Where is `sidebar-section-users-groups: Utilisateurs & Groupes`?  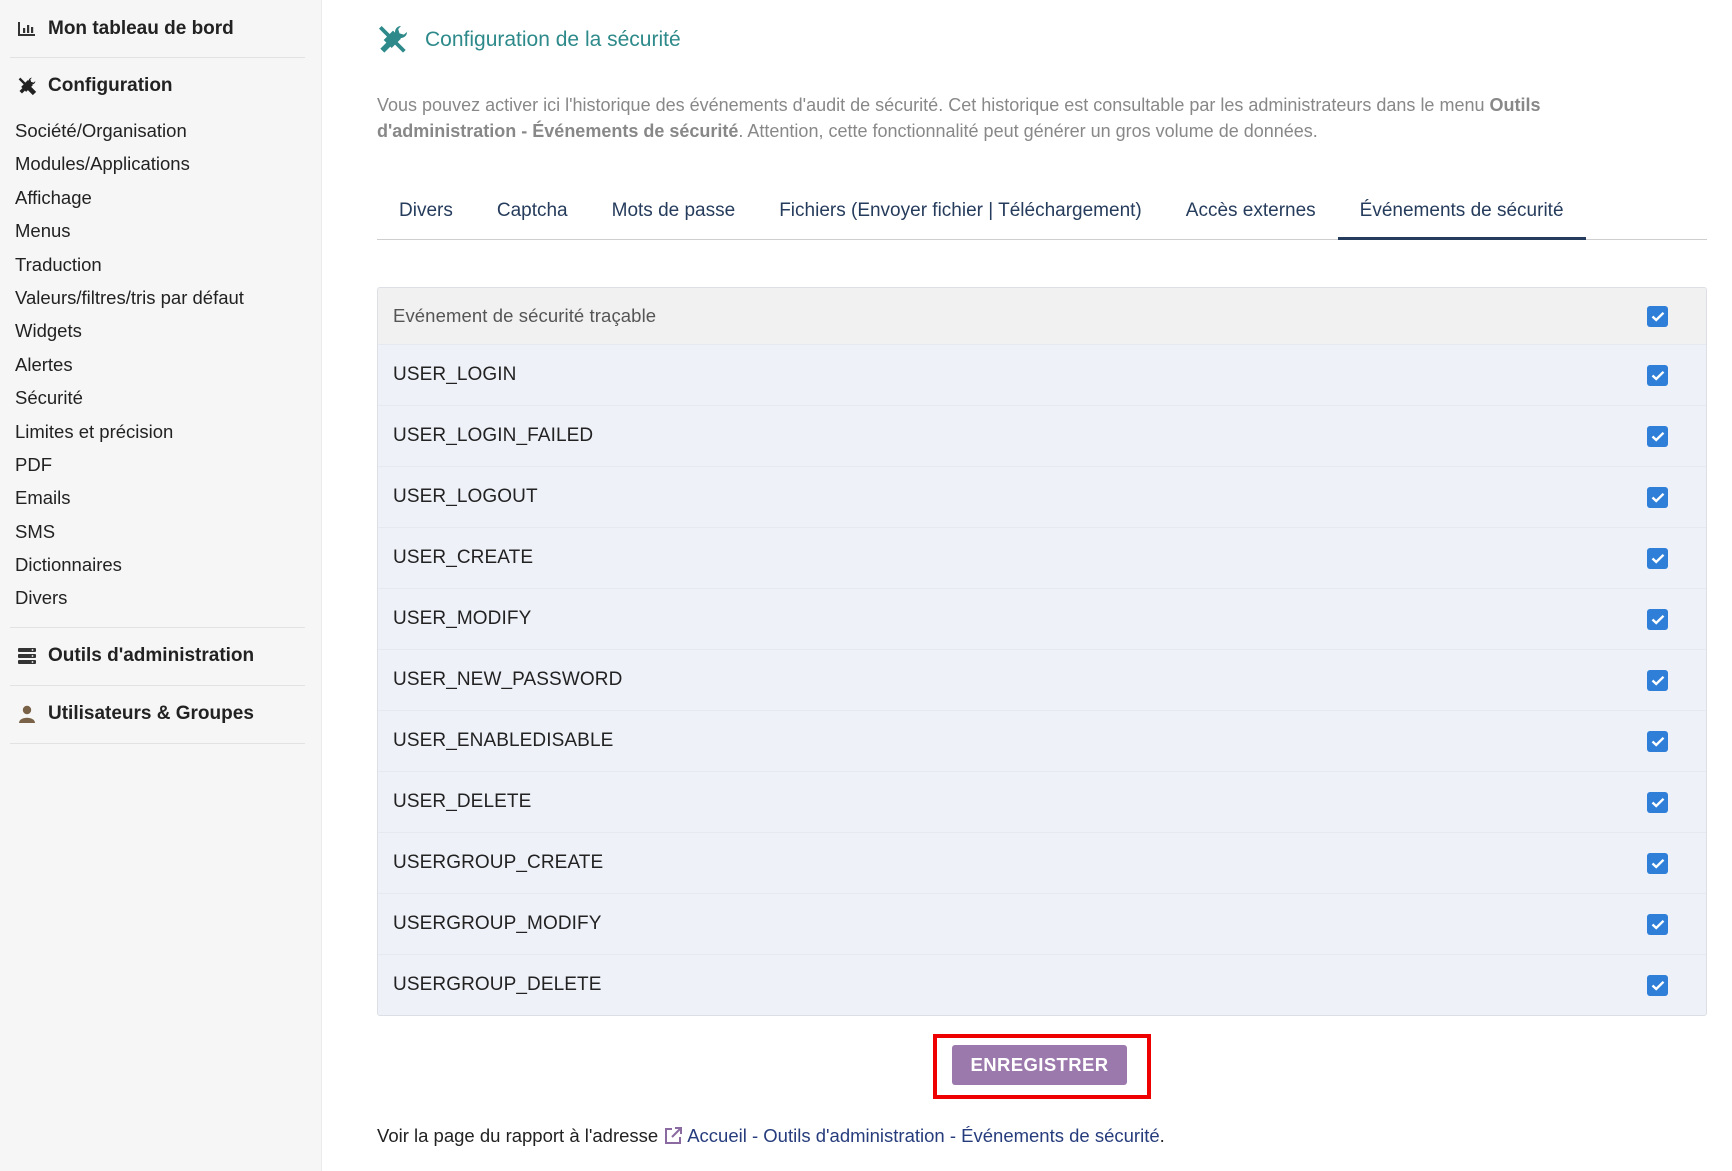
sidebar-section-users-groups: Utilisateurs & Groupes is located at coordinates (157, 715).